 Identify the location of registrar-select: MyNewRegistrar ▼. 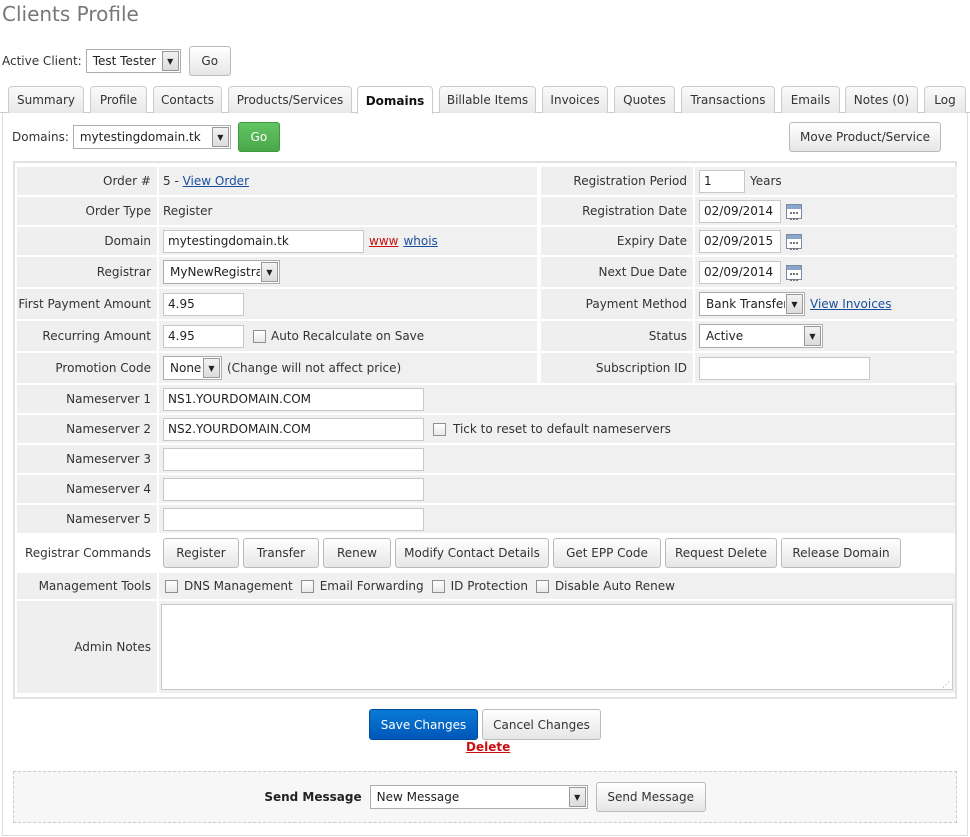
(221, 272).